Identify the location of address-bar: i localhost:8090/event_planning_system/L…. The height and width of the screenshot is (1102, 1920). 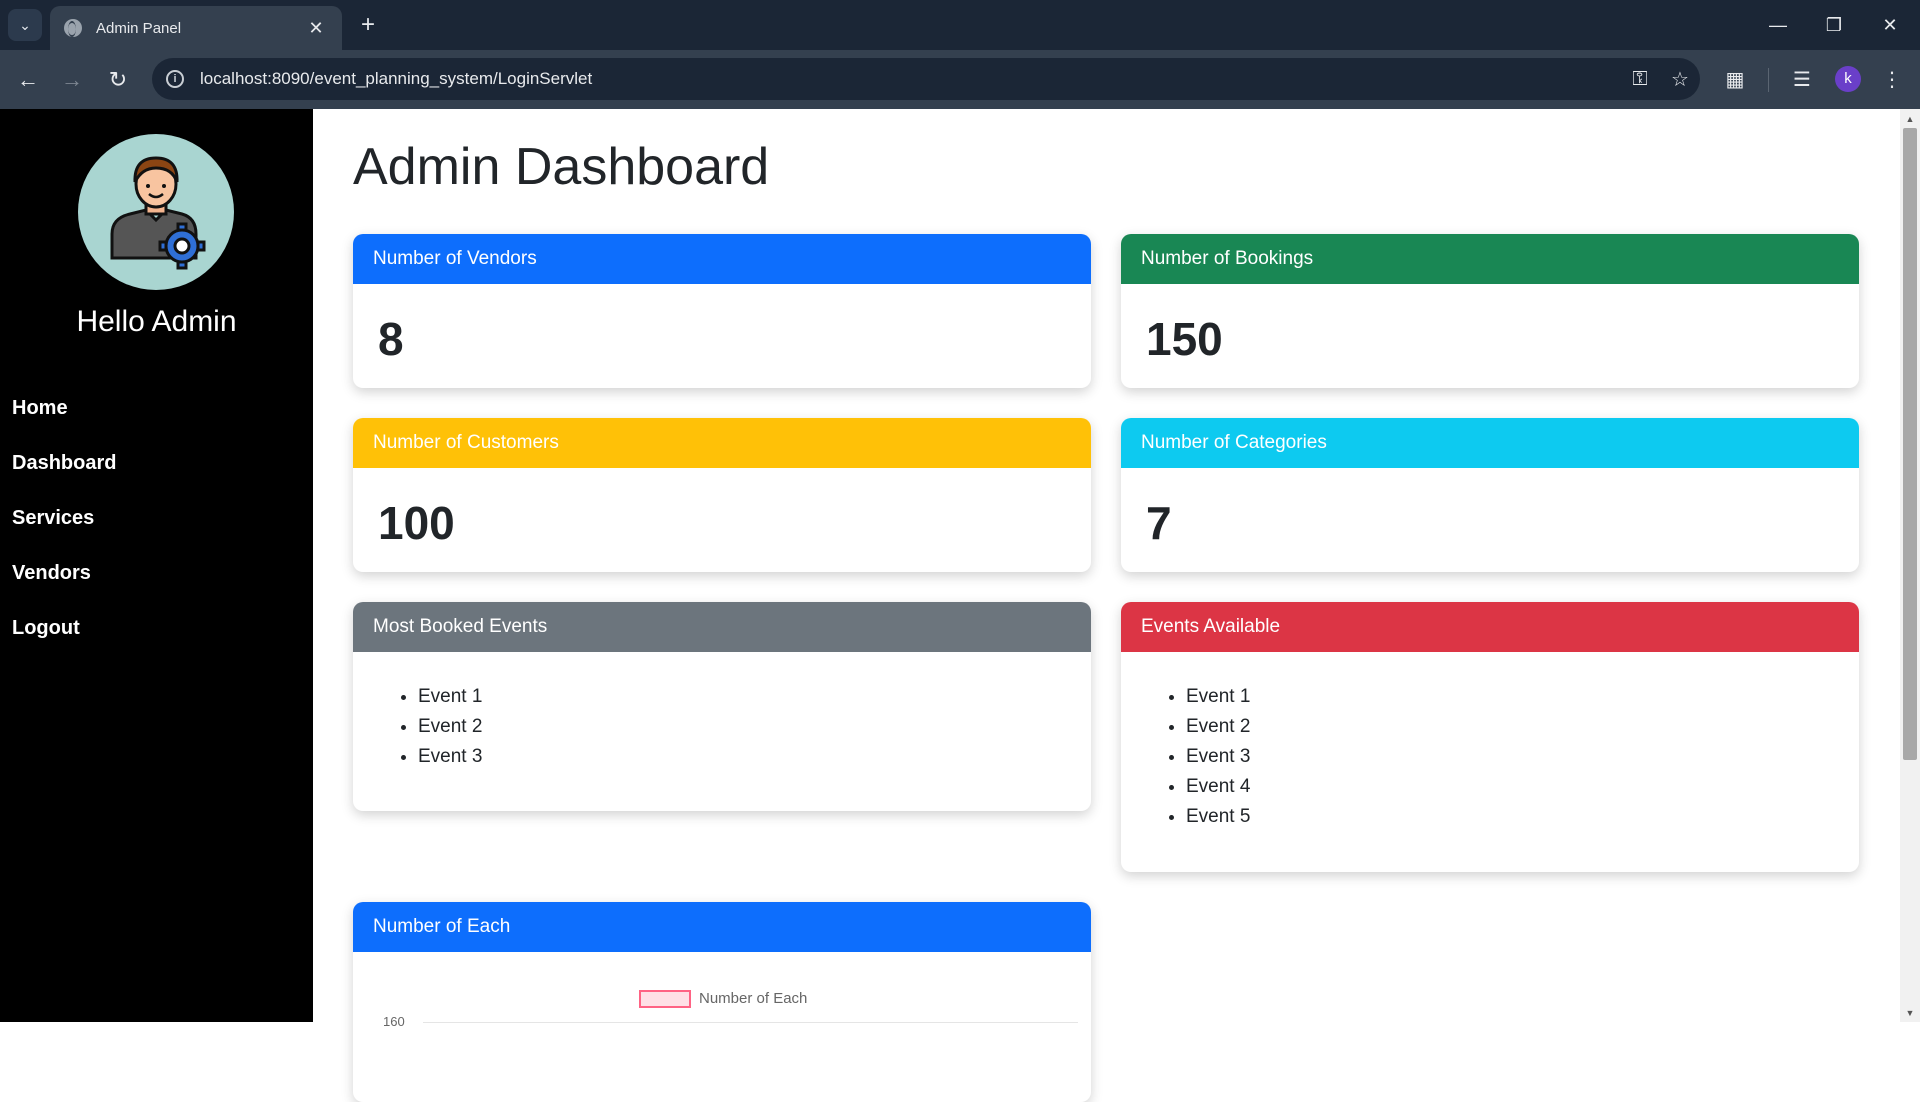
(926, 79).